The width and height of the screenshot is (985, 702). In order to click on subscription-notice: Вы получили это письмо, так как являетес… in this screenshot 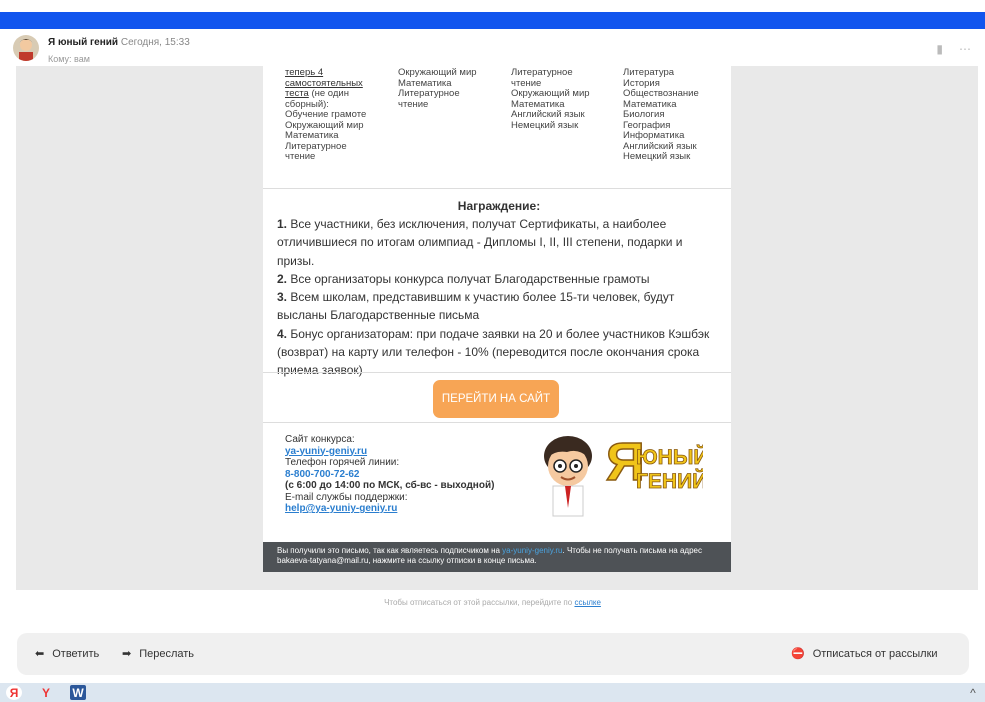, I will do `click(497, 557)`.